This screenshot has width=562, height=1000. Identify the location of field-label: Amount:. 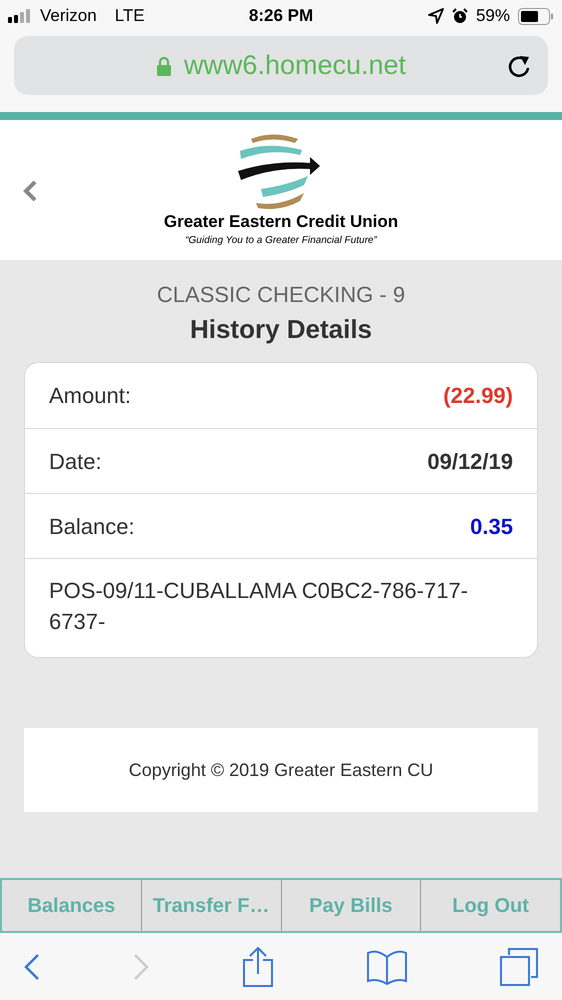
(90, 396).